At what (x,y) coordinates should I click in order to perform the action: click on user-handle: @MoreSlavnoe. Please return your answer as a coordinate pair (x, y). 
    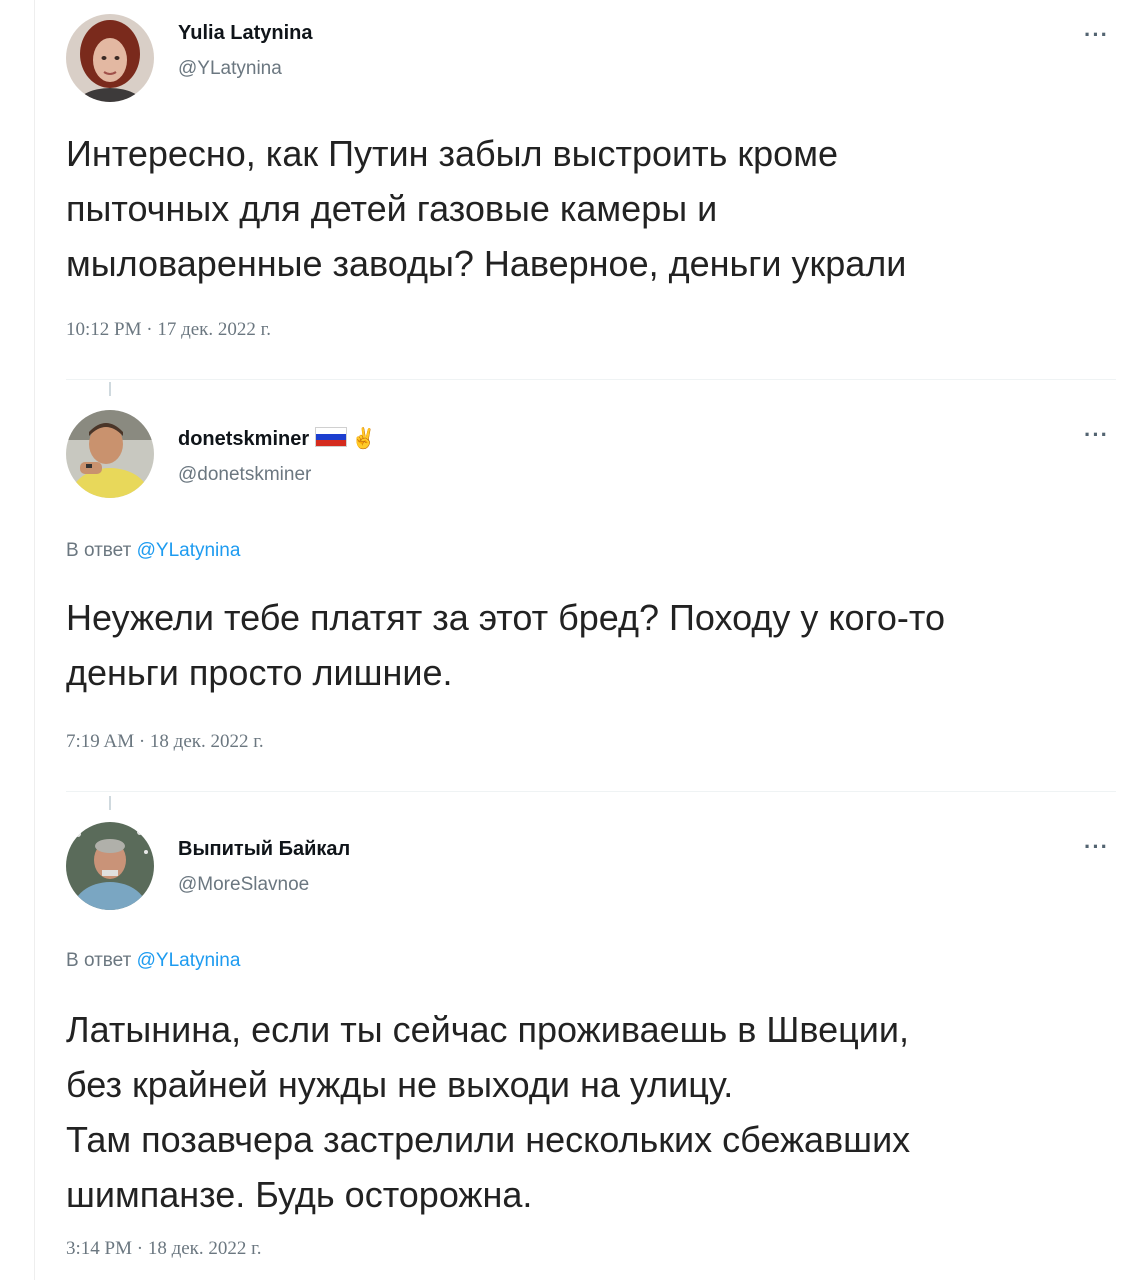
    Looking at the image, I should click on (243, 885).